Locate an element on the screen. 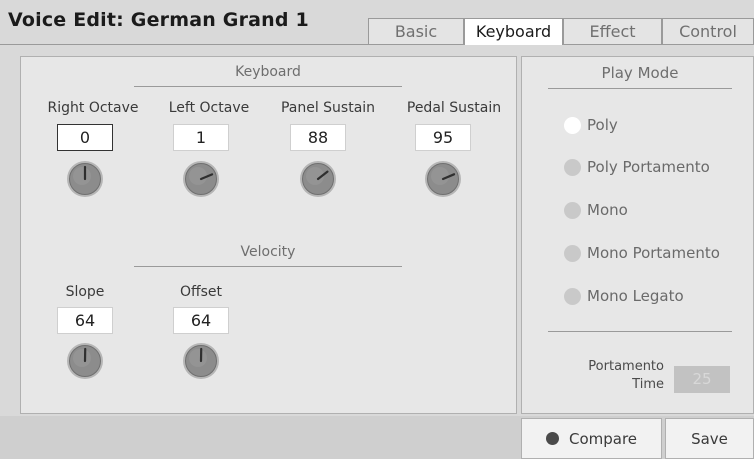  panel-sustain-label: Panel Sustain is located at coordinates (328, 108).